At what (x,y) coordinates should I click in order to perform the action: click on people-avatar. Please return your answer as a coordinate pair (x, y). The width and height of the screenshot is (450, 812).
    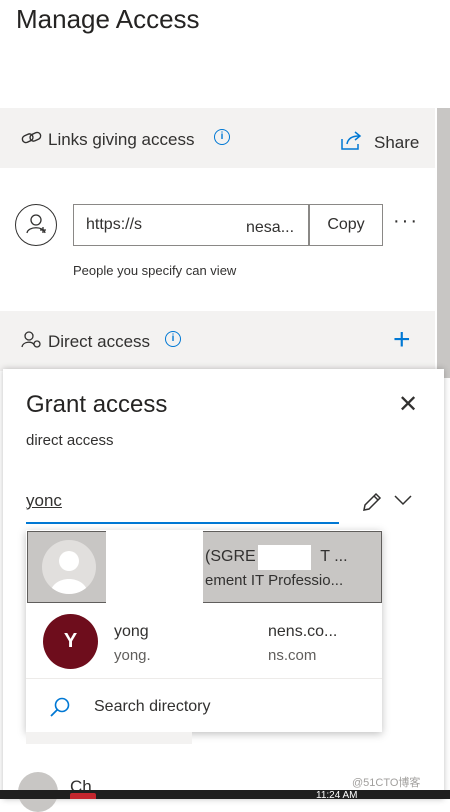
    Looking at the image, I should click on (36, 225).